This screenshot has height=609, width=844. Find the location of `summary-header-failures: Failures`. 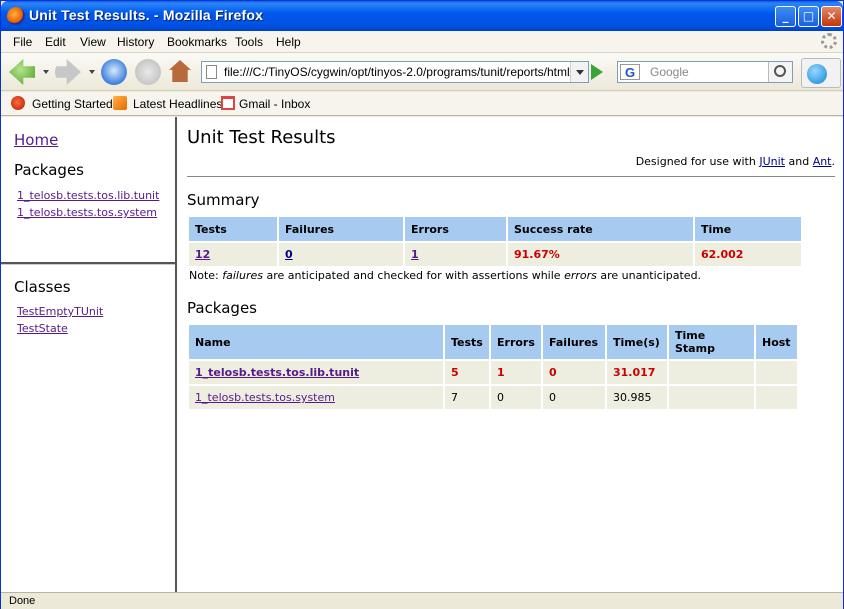

summary-header-failures: Failures is located at coordinates (341, 229).